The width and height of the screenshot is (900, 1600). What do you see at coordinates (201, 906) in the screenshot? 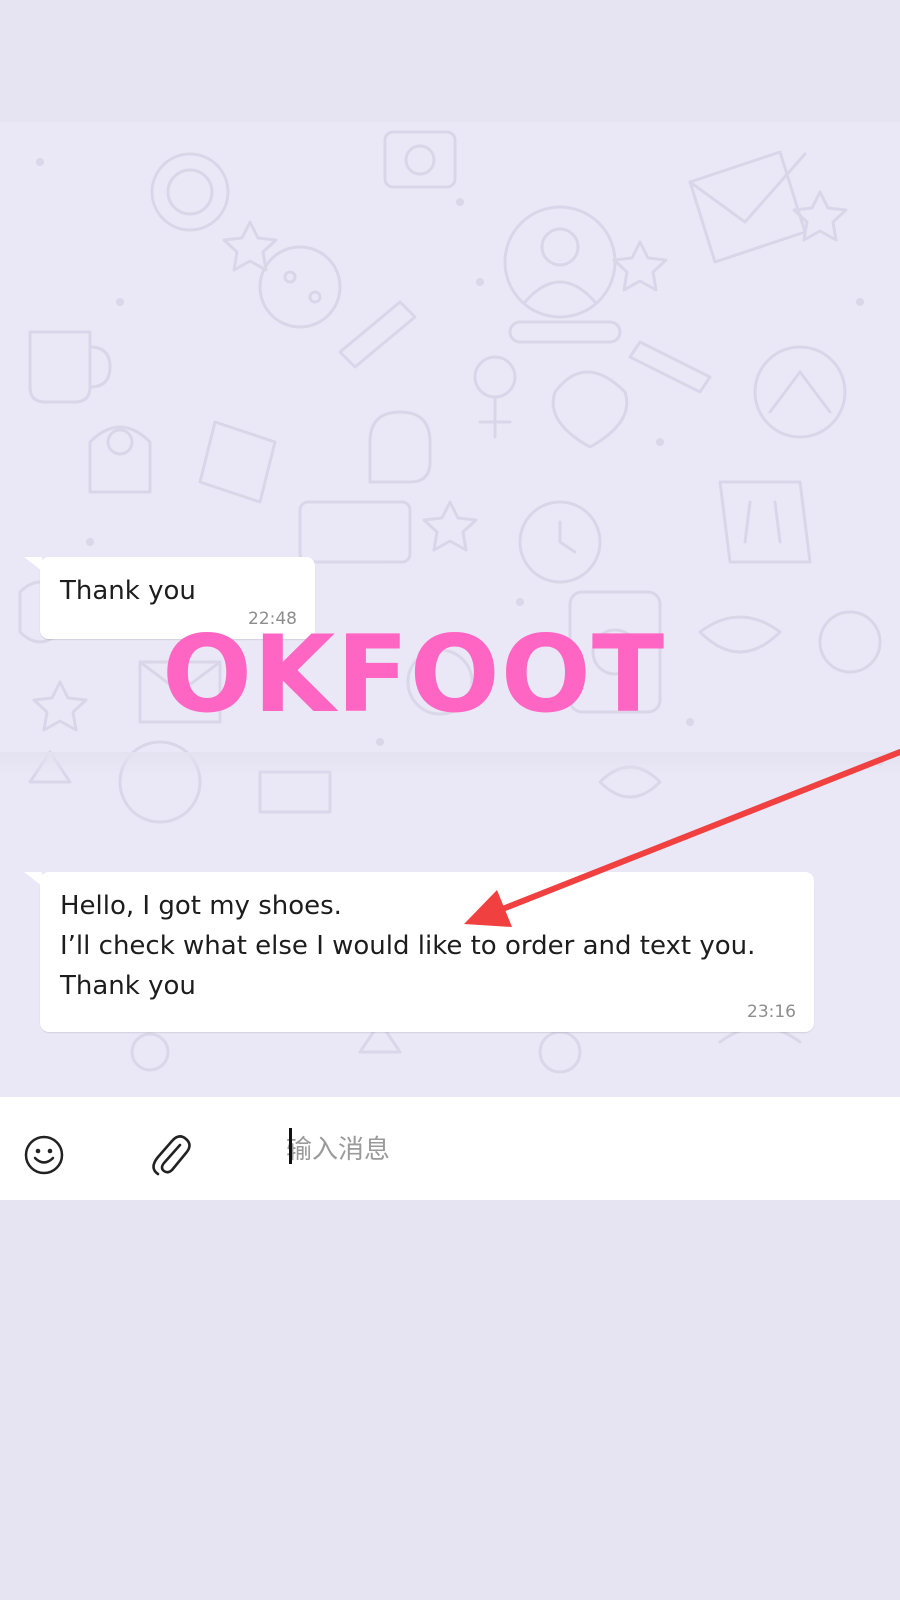
I see `message-text-line: Hello, I got my shoes.` at bounding box center [201, 906].